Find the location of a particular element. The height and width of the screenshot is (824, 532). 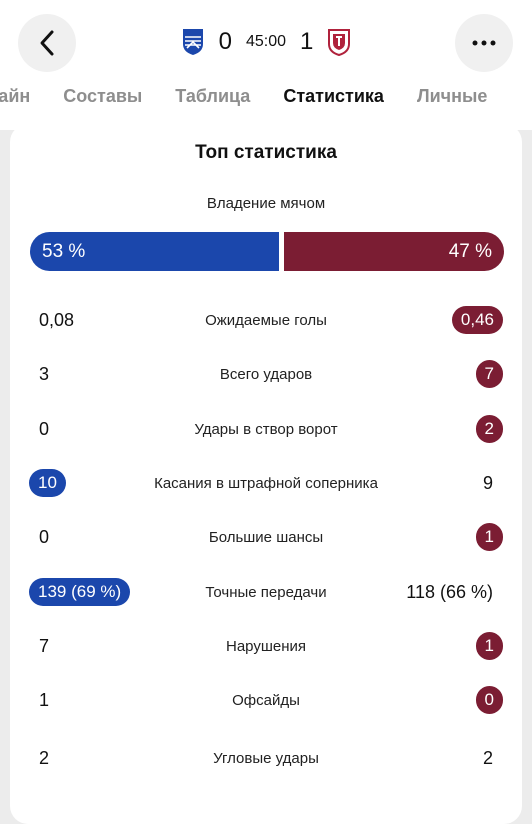

stat-label: Всего ударов is located at coordinates (266, 374).